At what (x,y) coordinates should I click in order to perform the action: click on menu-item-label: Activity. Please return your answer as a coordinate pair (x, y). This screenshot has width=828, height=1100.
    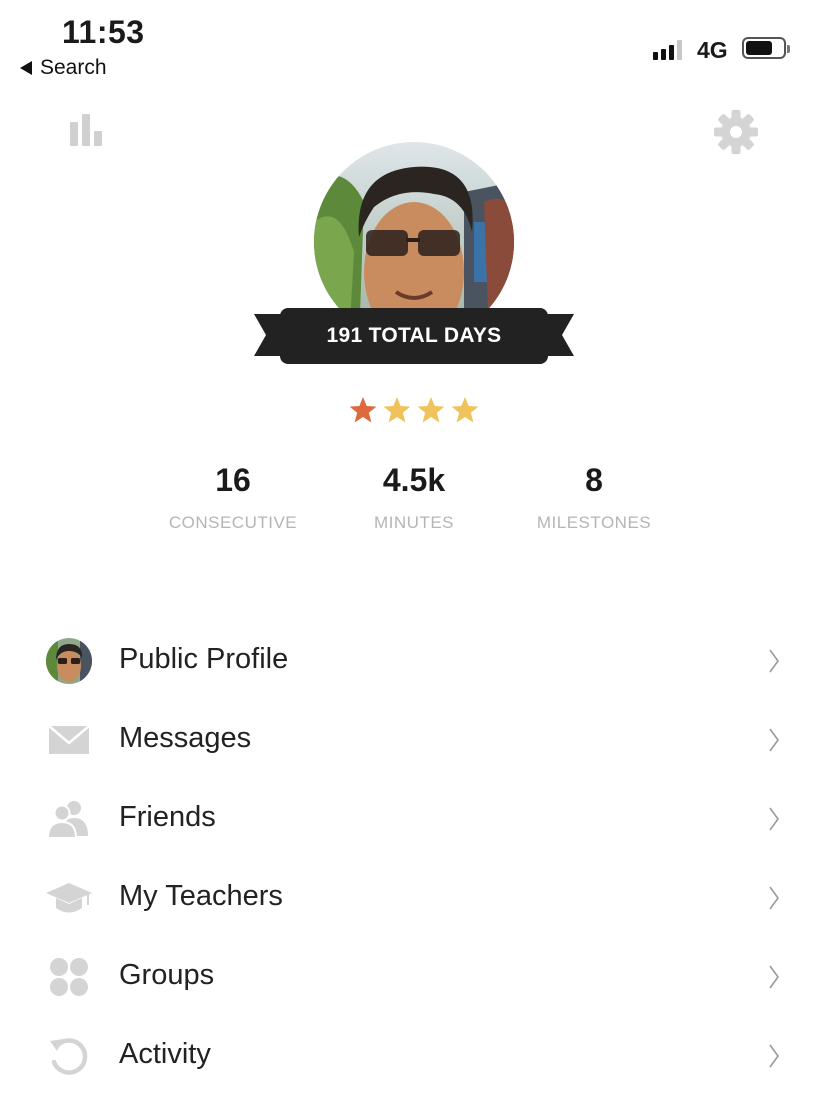
    Looking at the image, I should click on (165, 1054).